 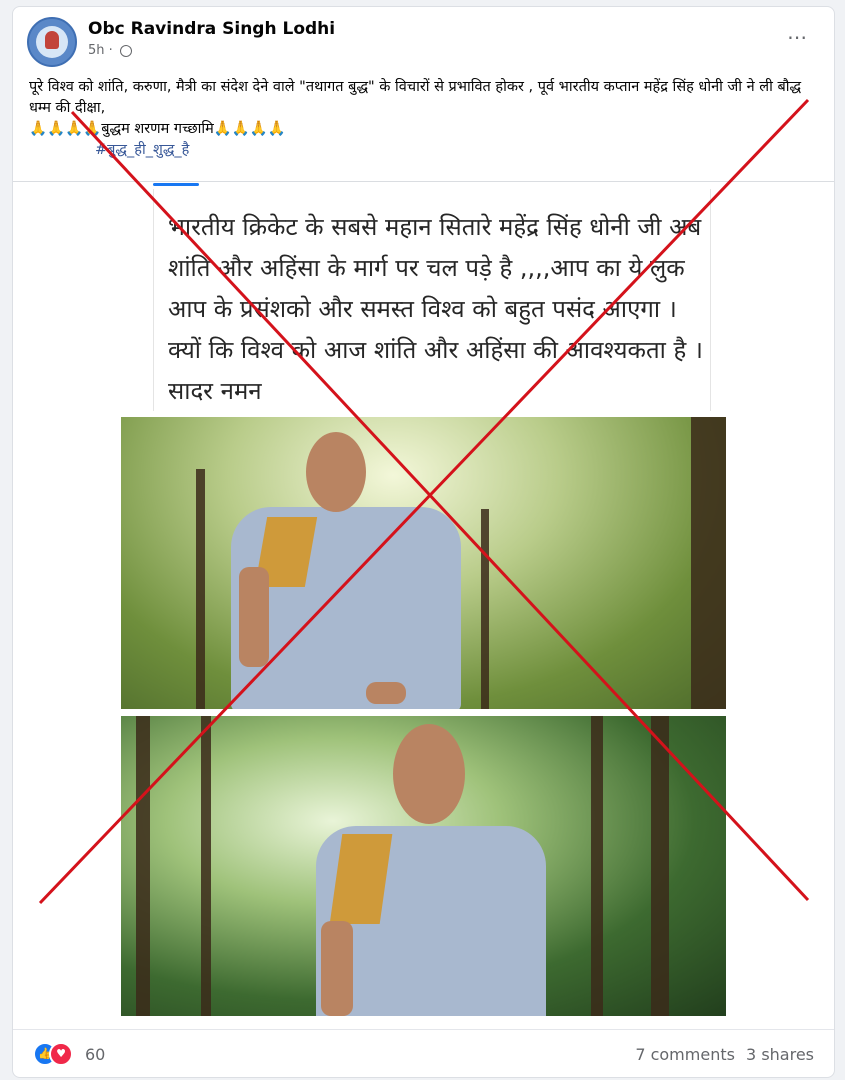 What do you see at coordinates (96, 50) in the screenshot?
I see `post-time: 5h` at bounding box center [96, 50].